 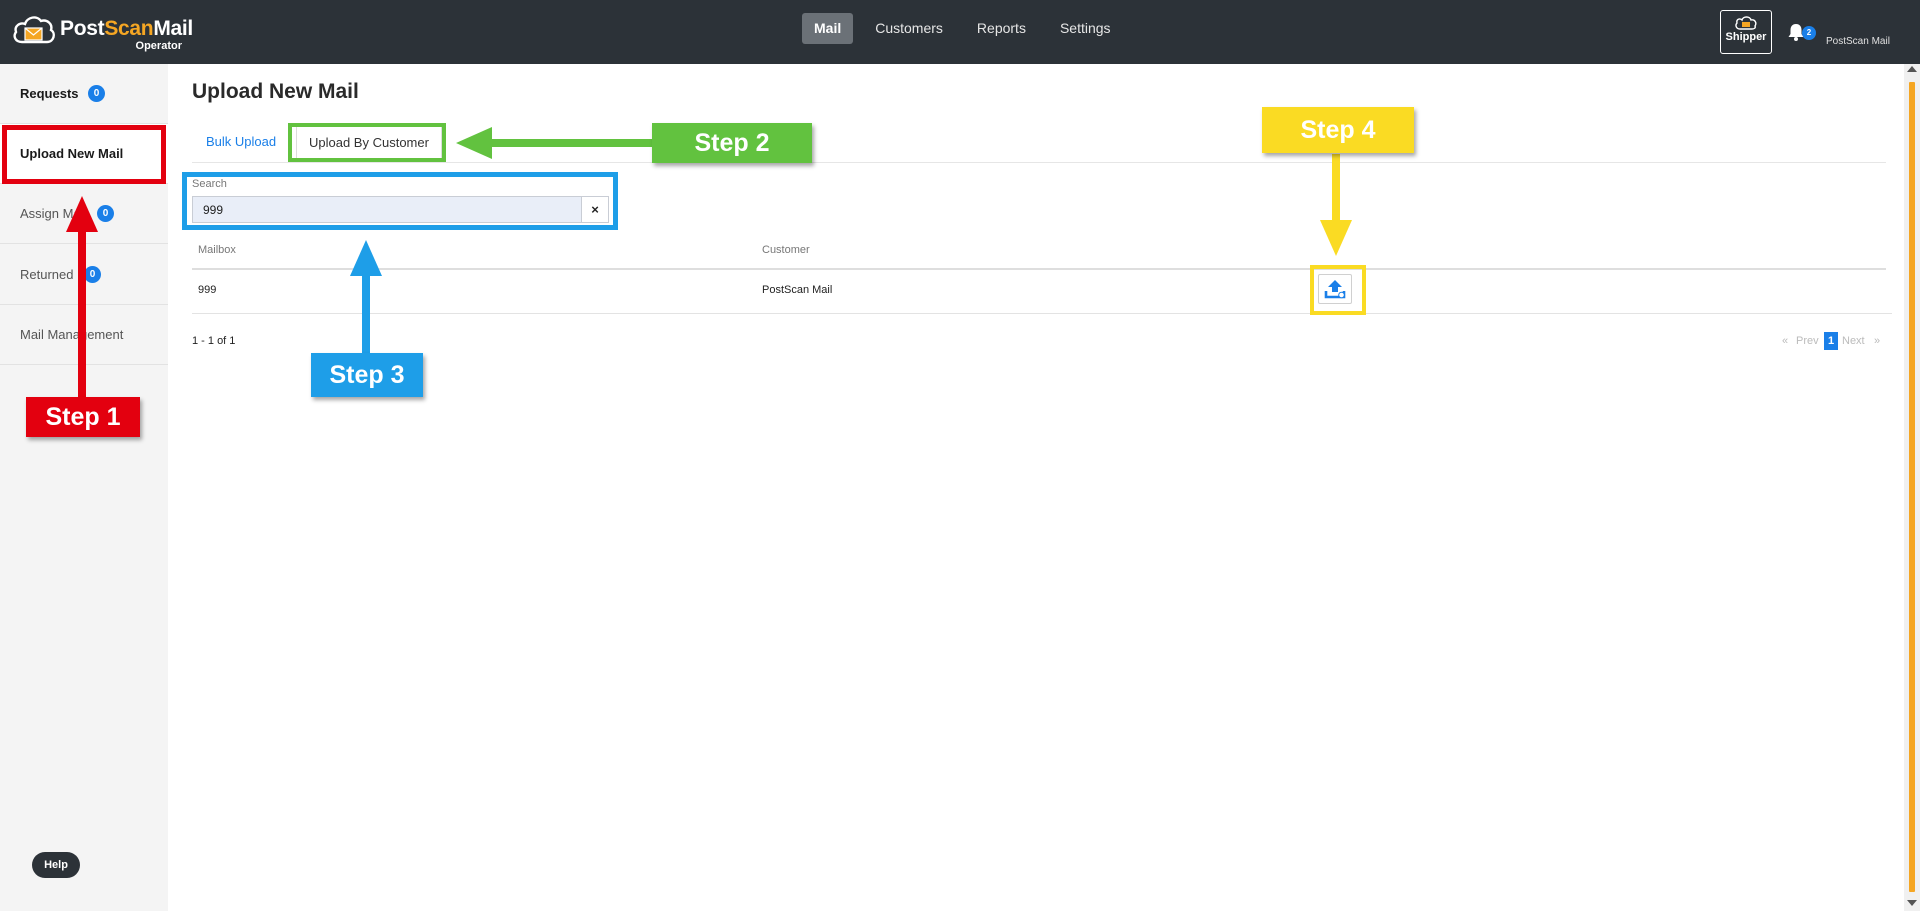 What do you see at coordinates (909, 28) in the screenshot?
I see `nav-customers: Customers` at bounding box center [909, 28].